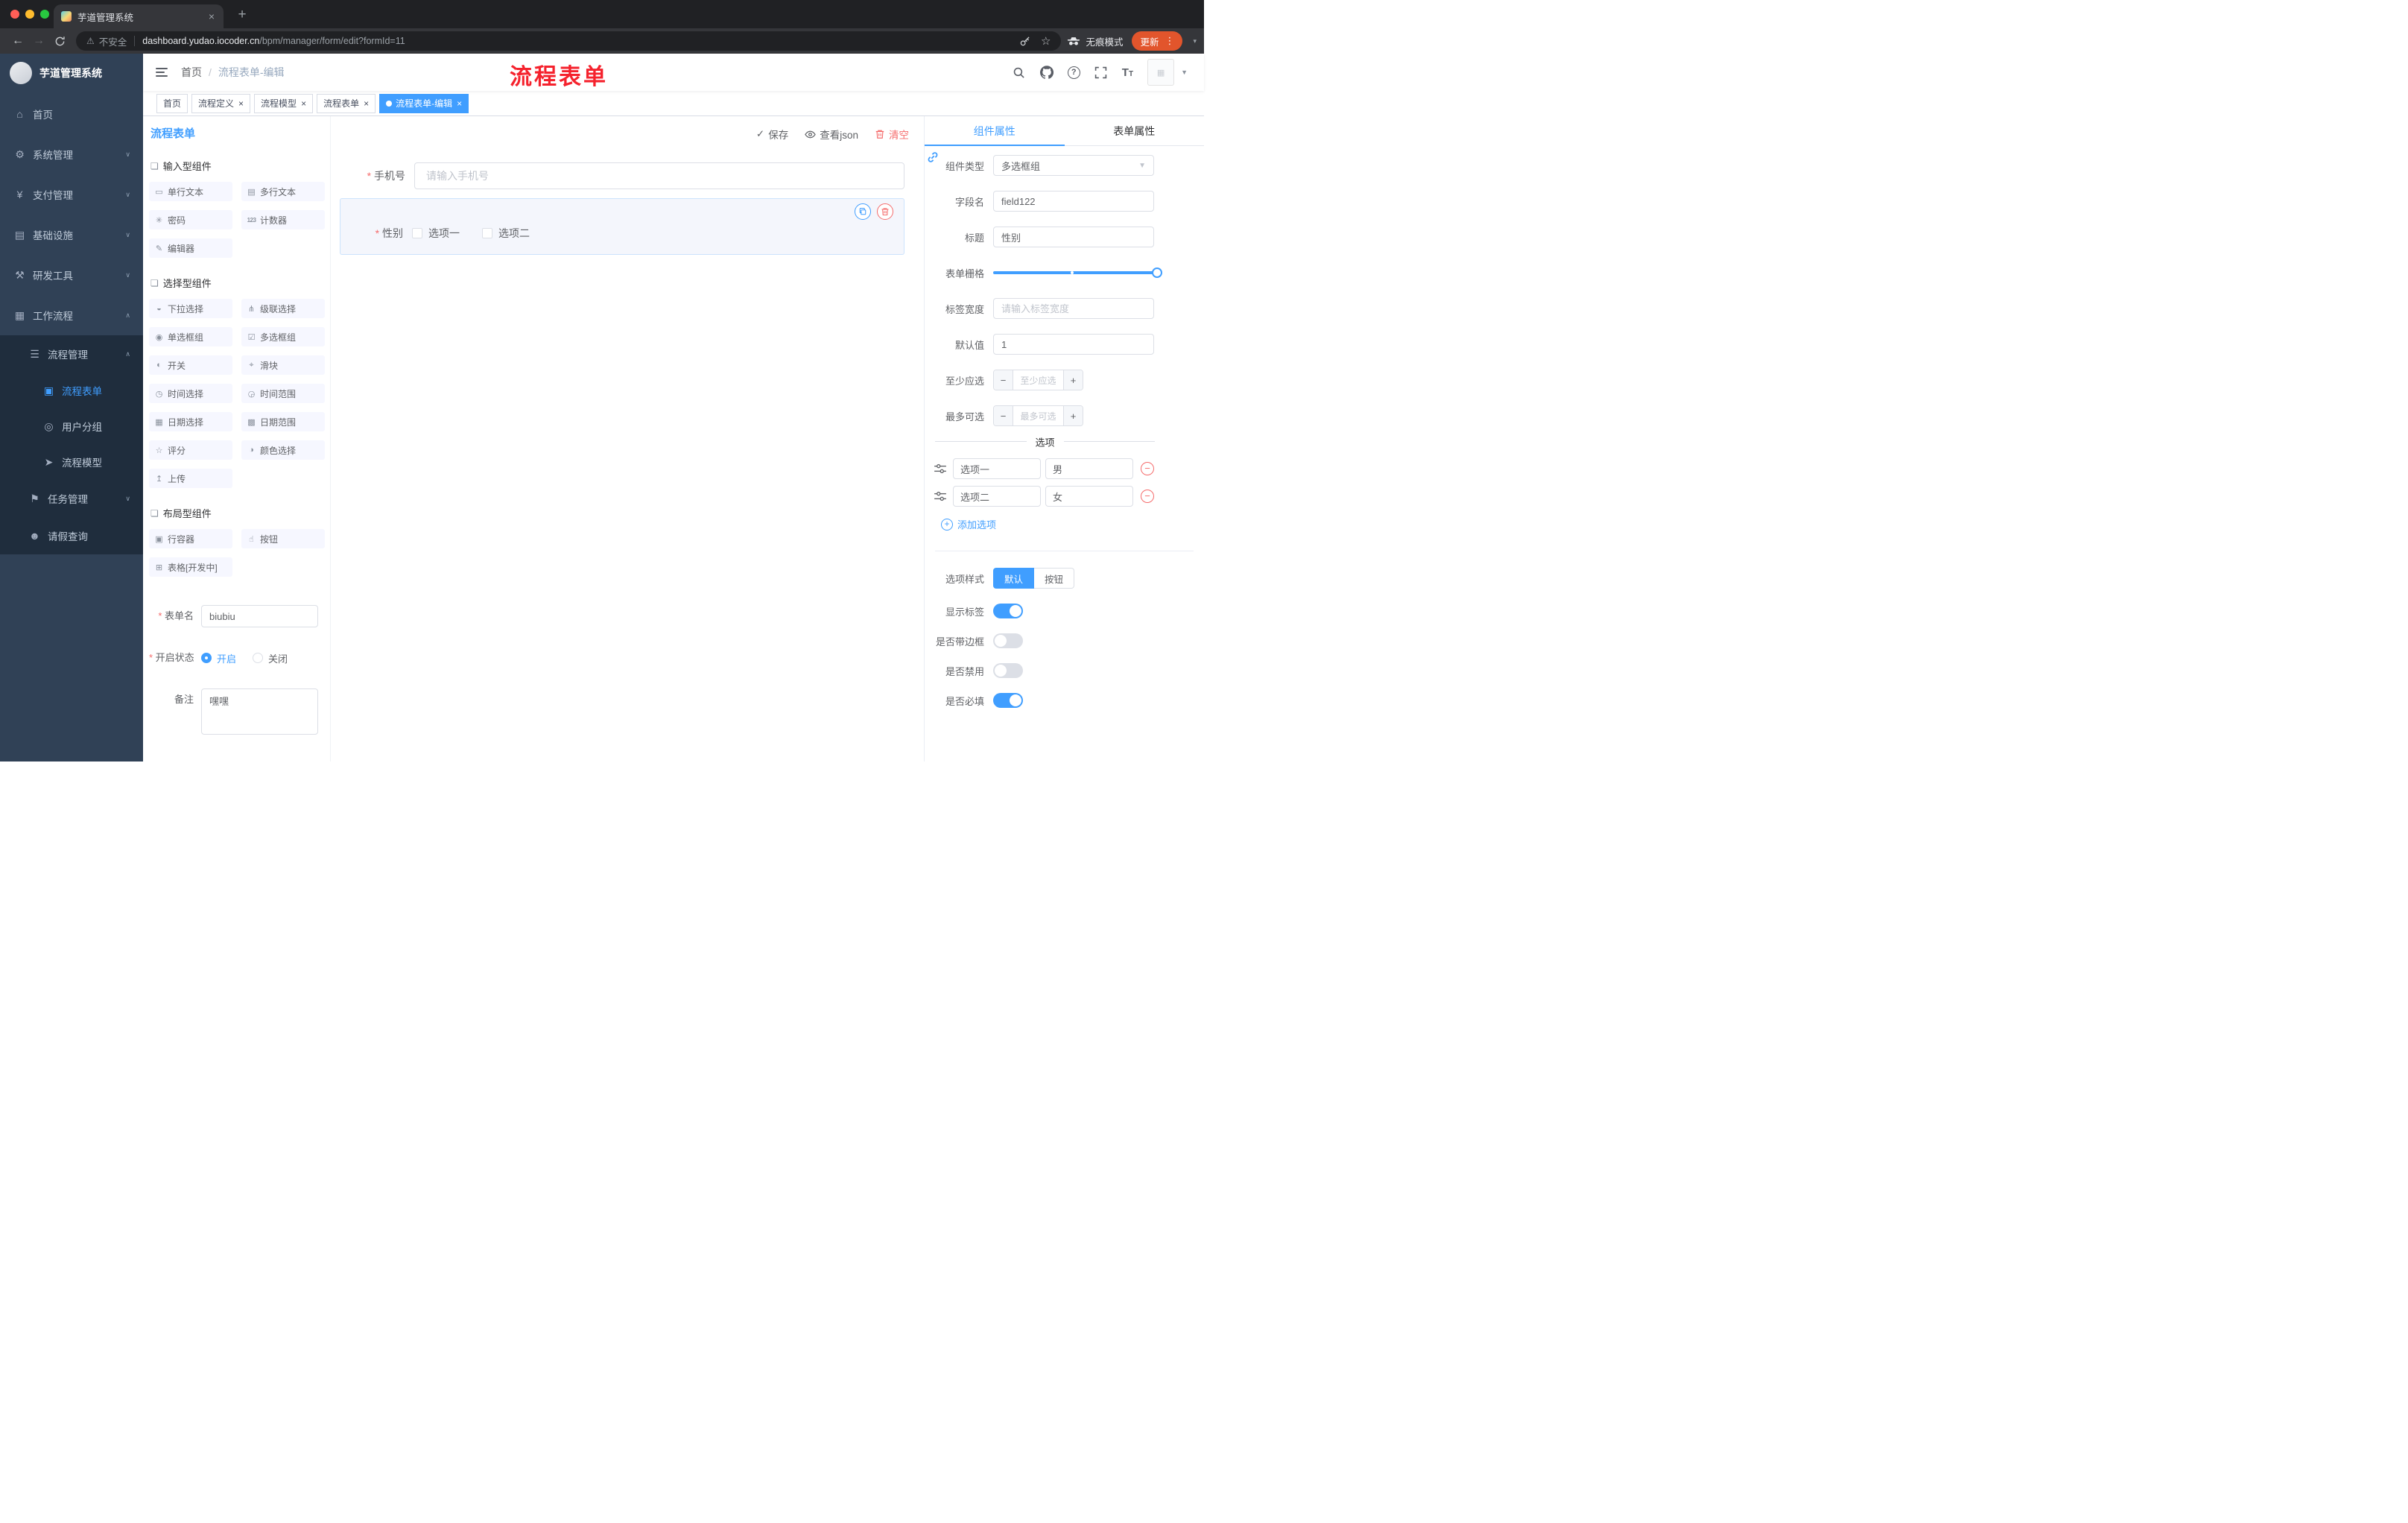 The image size is (2408, 1523). Describe the element at coordinates (863, 212) in the screenshot. I see `copy-component-button` at that location.